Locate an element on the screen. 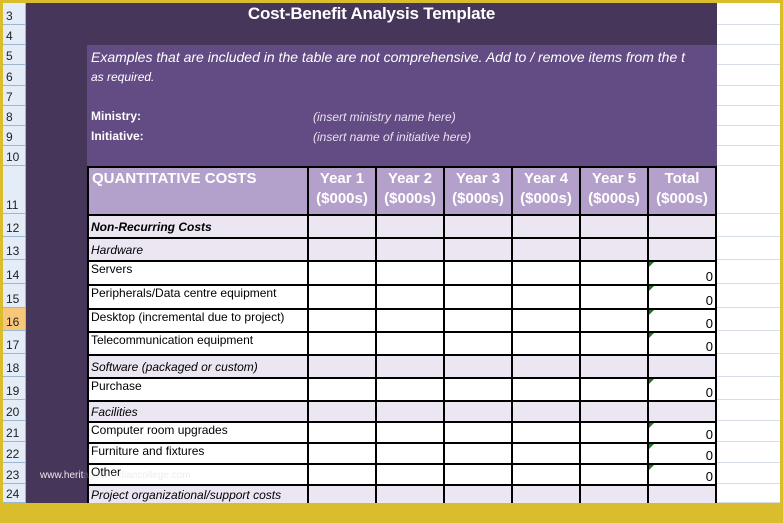  row-label-cell: Servers is located at coordinates (198, 273).